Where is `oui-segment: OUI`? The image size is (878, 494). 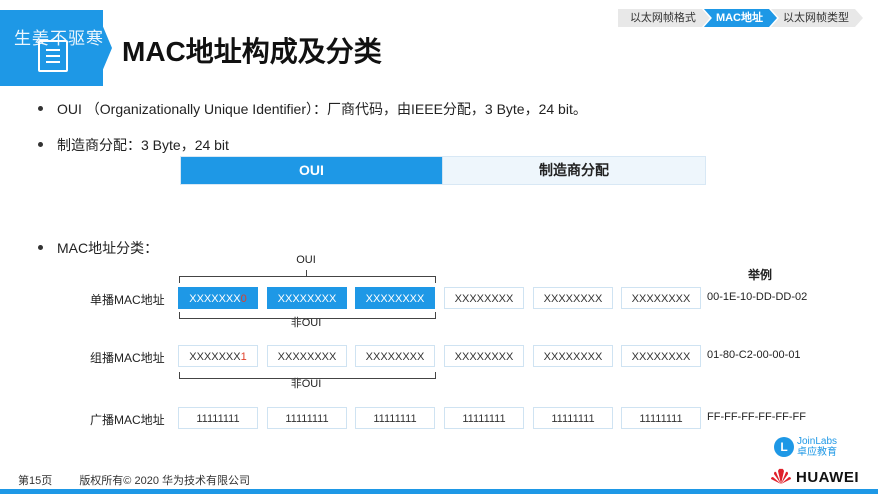
oui-segment: OUI is located at coordinates (311, 170).